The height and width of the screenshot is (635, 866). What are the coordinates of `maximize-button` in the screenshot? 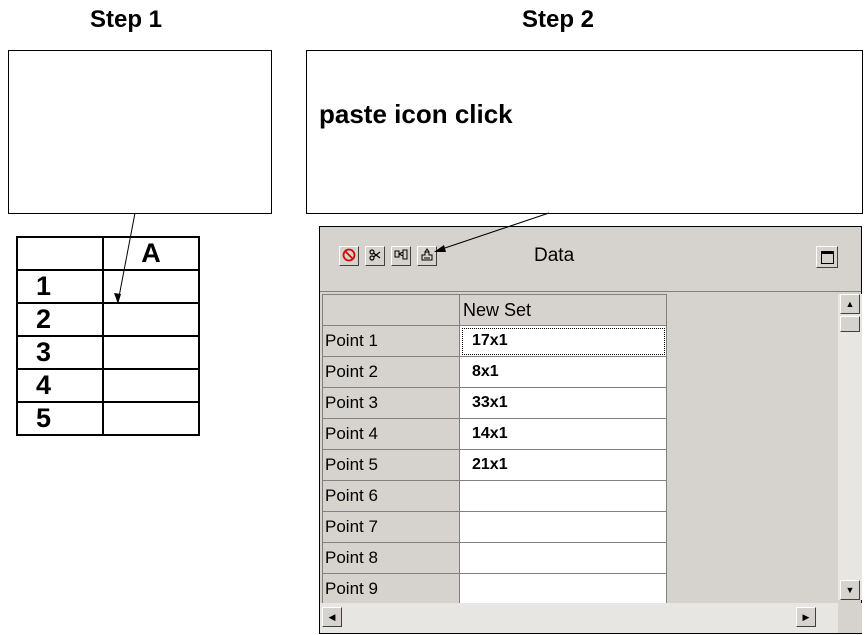 It's located at (827, 257).